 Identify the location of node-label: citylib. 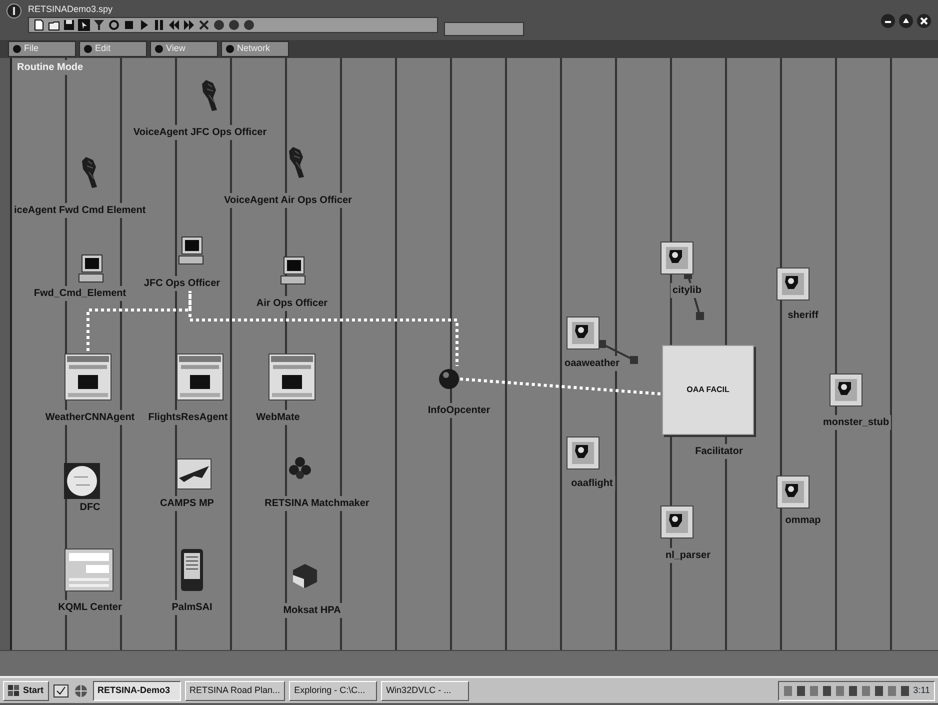
(687, 290).